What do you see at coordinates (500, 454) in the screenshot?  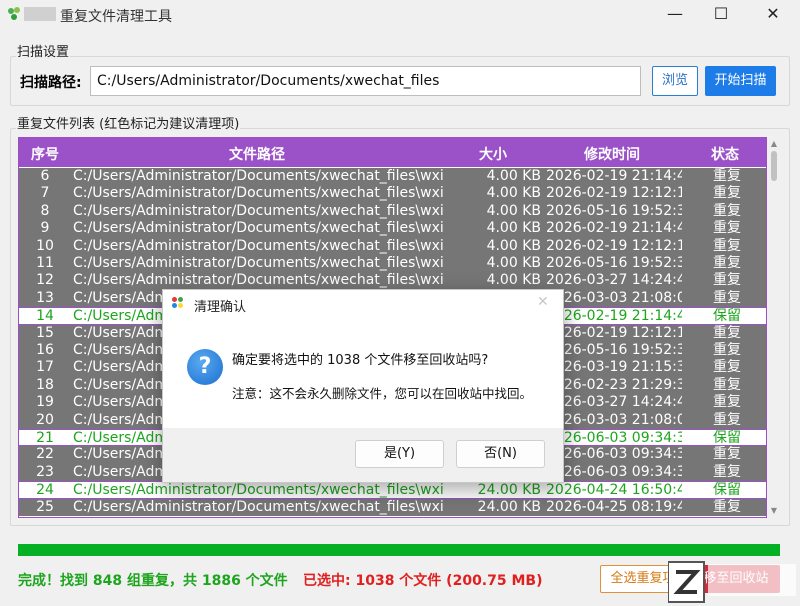 I see `no-button: 否(N)` at bounding box center [500, 454].